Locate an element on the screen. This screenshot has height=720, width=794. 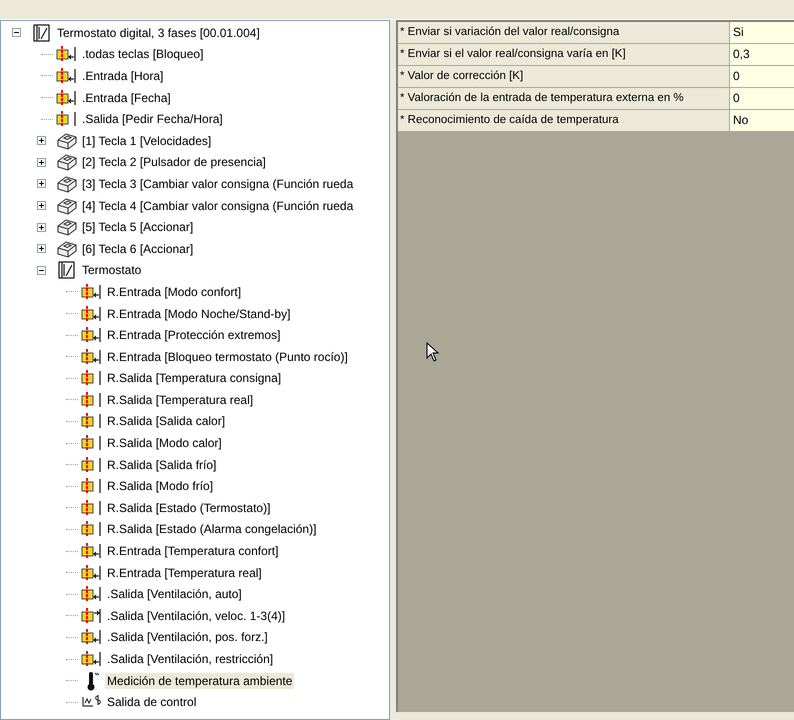
tree-item: R.Salida [Temperatura real] is located at coordinates (180, 400).